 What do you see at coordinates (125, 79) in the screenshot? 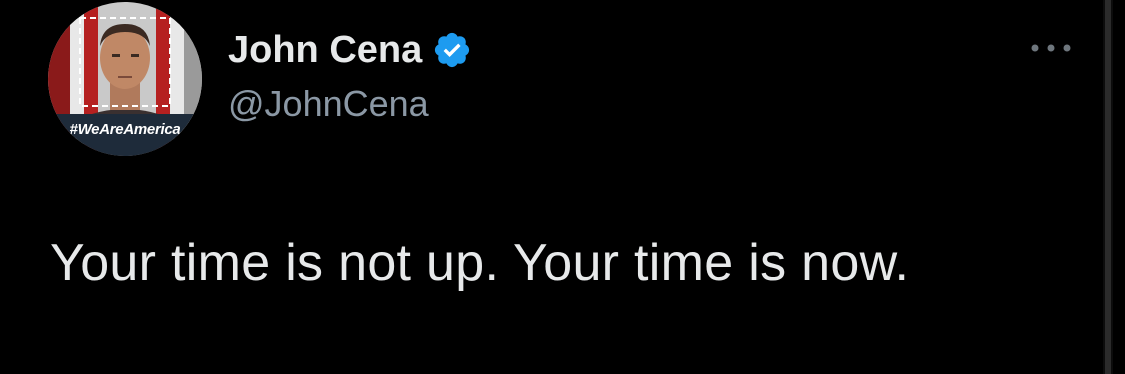
I see `author-avatar: #WeAreAmerica` at bounding box center [125, 79].